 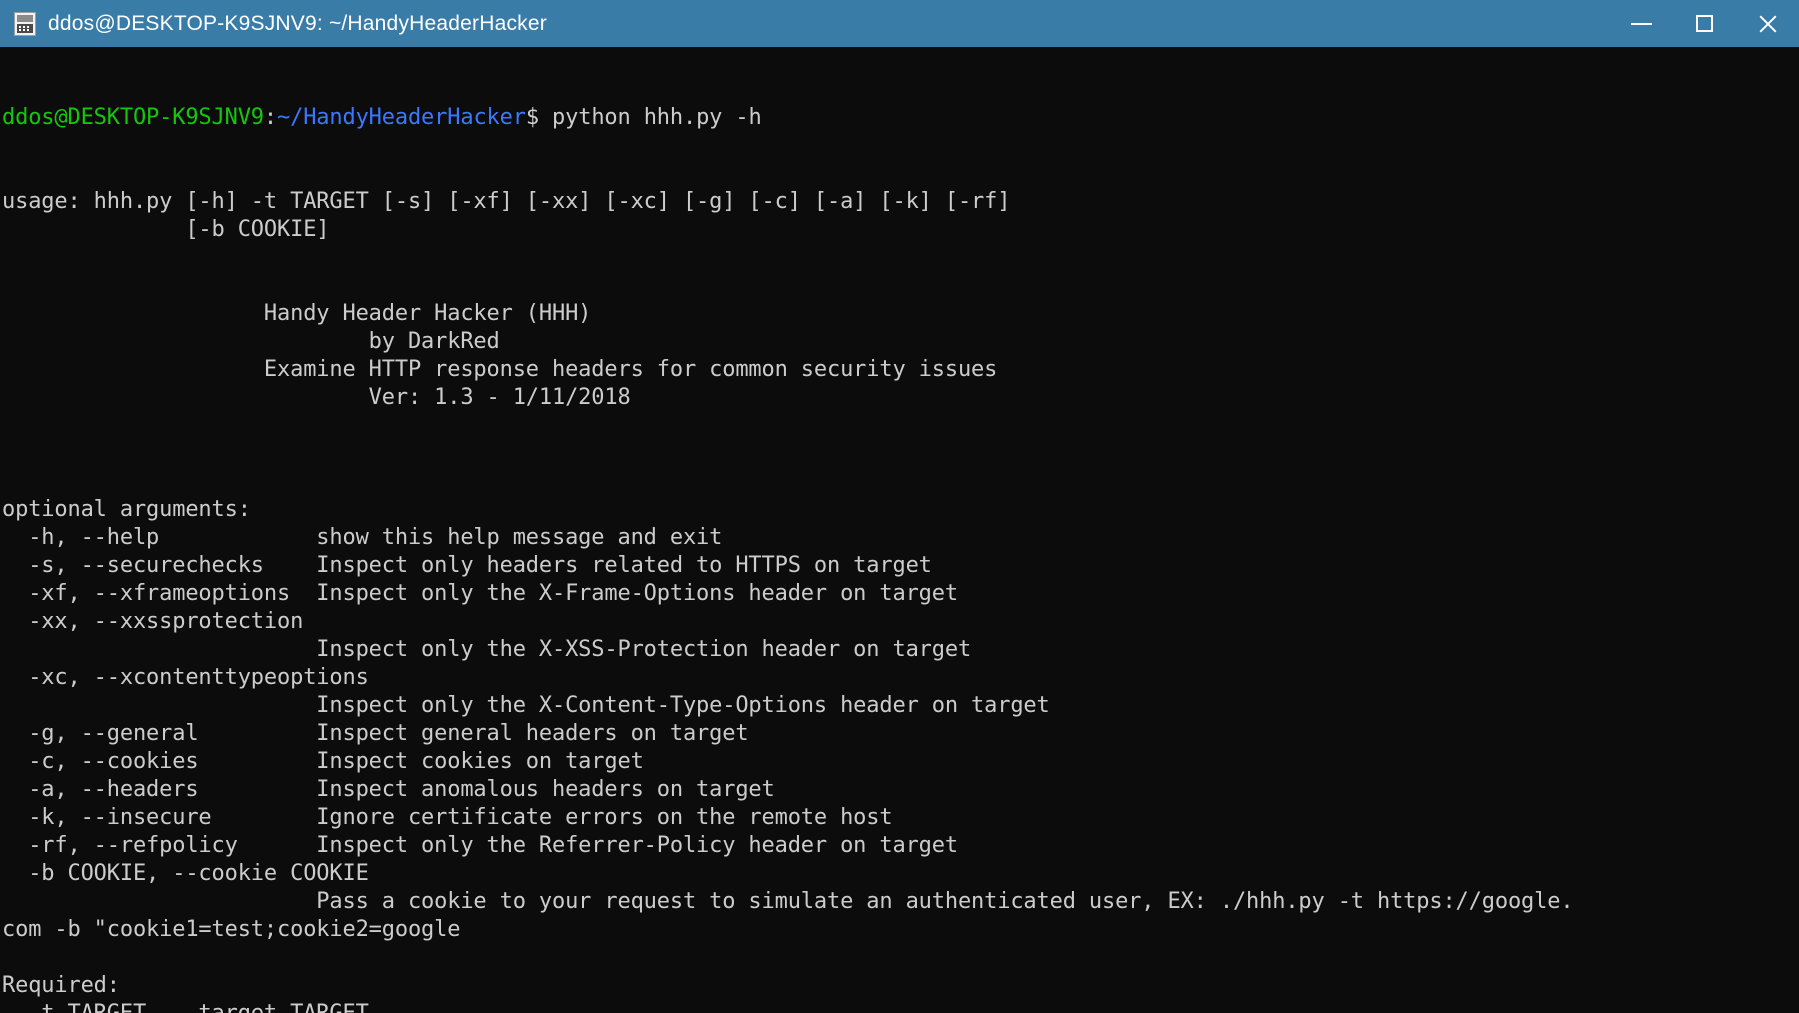 What do you see at coordinates (532, 117) in the screenshot?
I see `prompt-sigil: $` at bounding box center [532, 117].